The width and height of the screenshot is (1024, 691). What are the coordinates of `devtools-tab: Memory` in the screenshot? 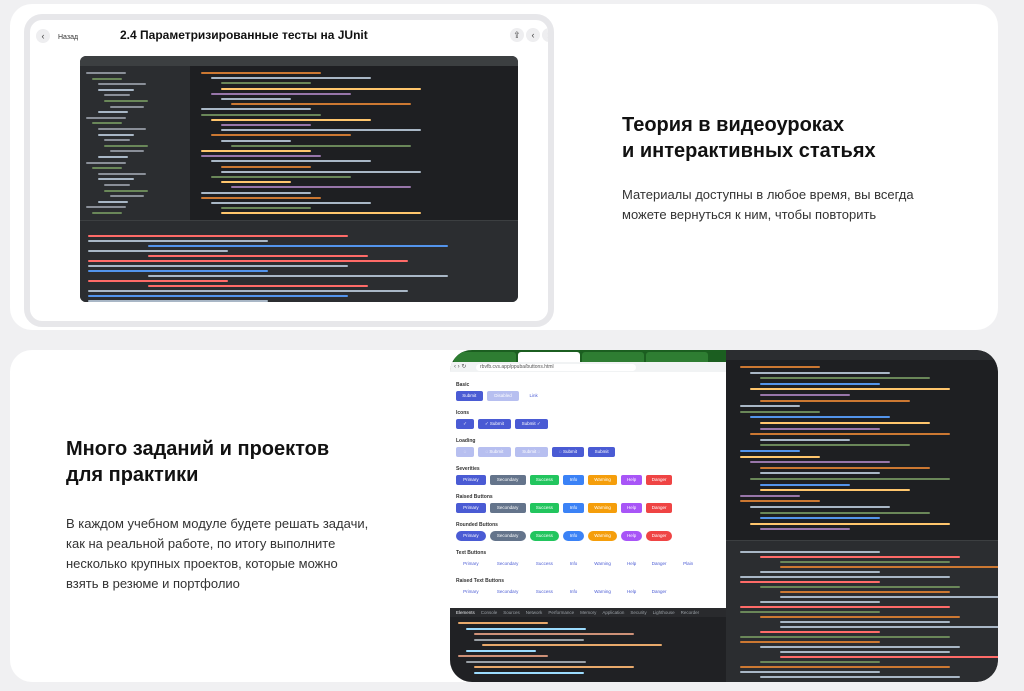 It's located at (588, 612).